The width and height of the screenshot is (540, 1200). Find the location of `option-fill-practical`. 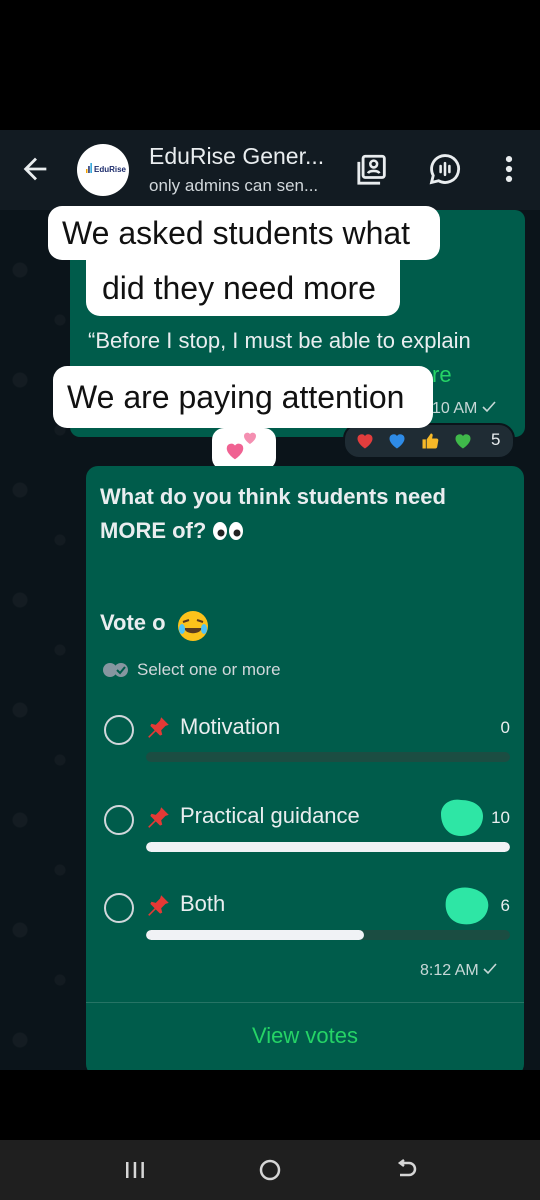

option-fill-practical is located at coordinates (328, 847).